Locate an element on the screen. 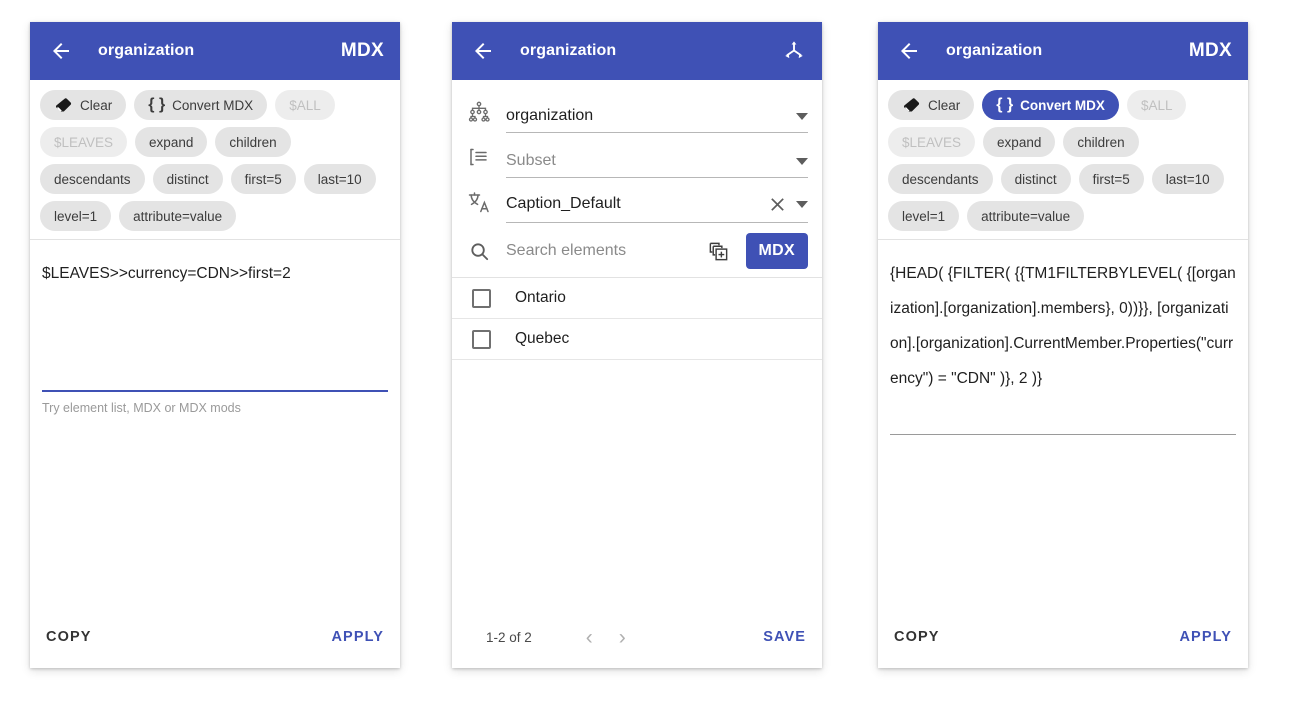  element-list: Ontario Quebec is located at coordinates (637, 441).